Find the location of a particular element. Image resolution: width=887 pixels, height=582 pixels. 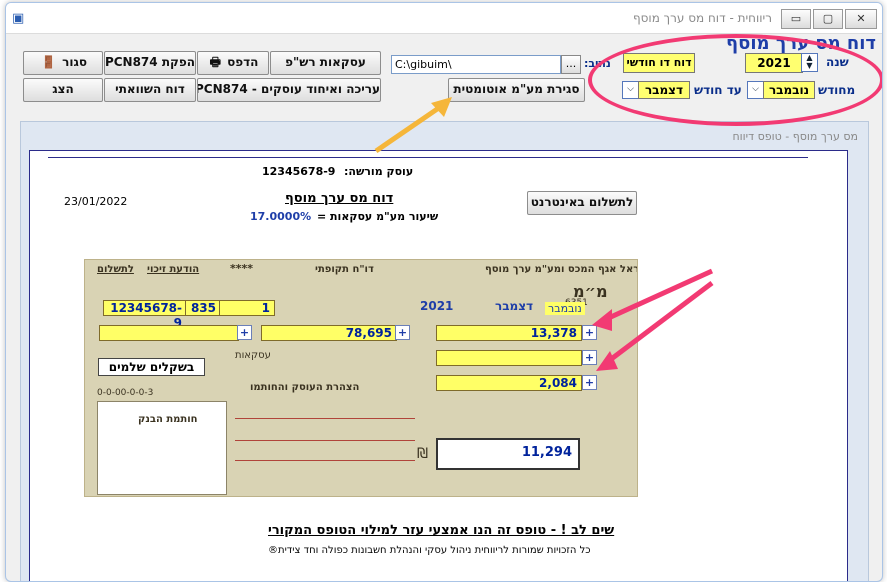

pink-arrowhead-upper is located at coordinates (602, 320).